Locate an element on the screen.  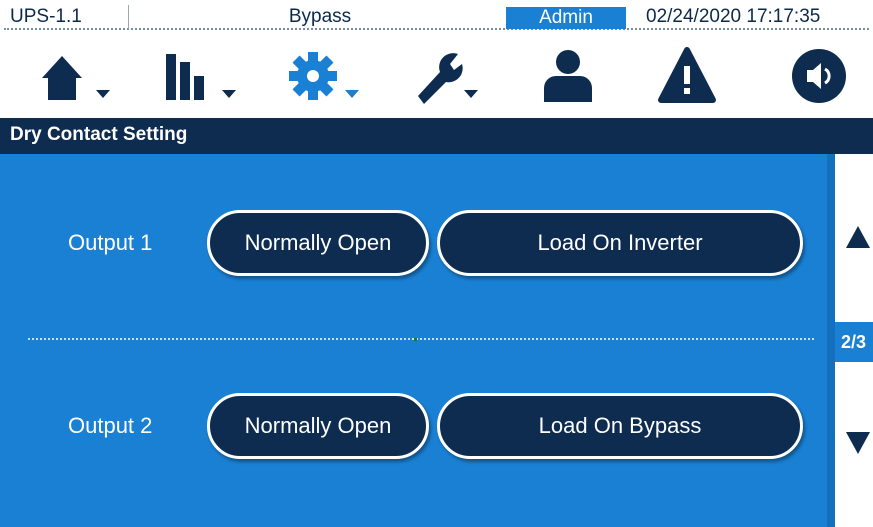
page-up-icon is located at coordinates (858, 237).